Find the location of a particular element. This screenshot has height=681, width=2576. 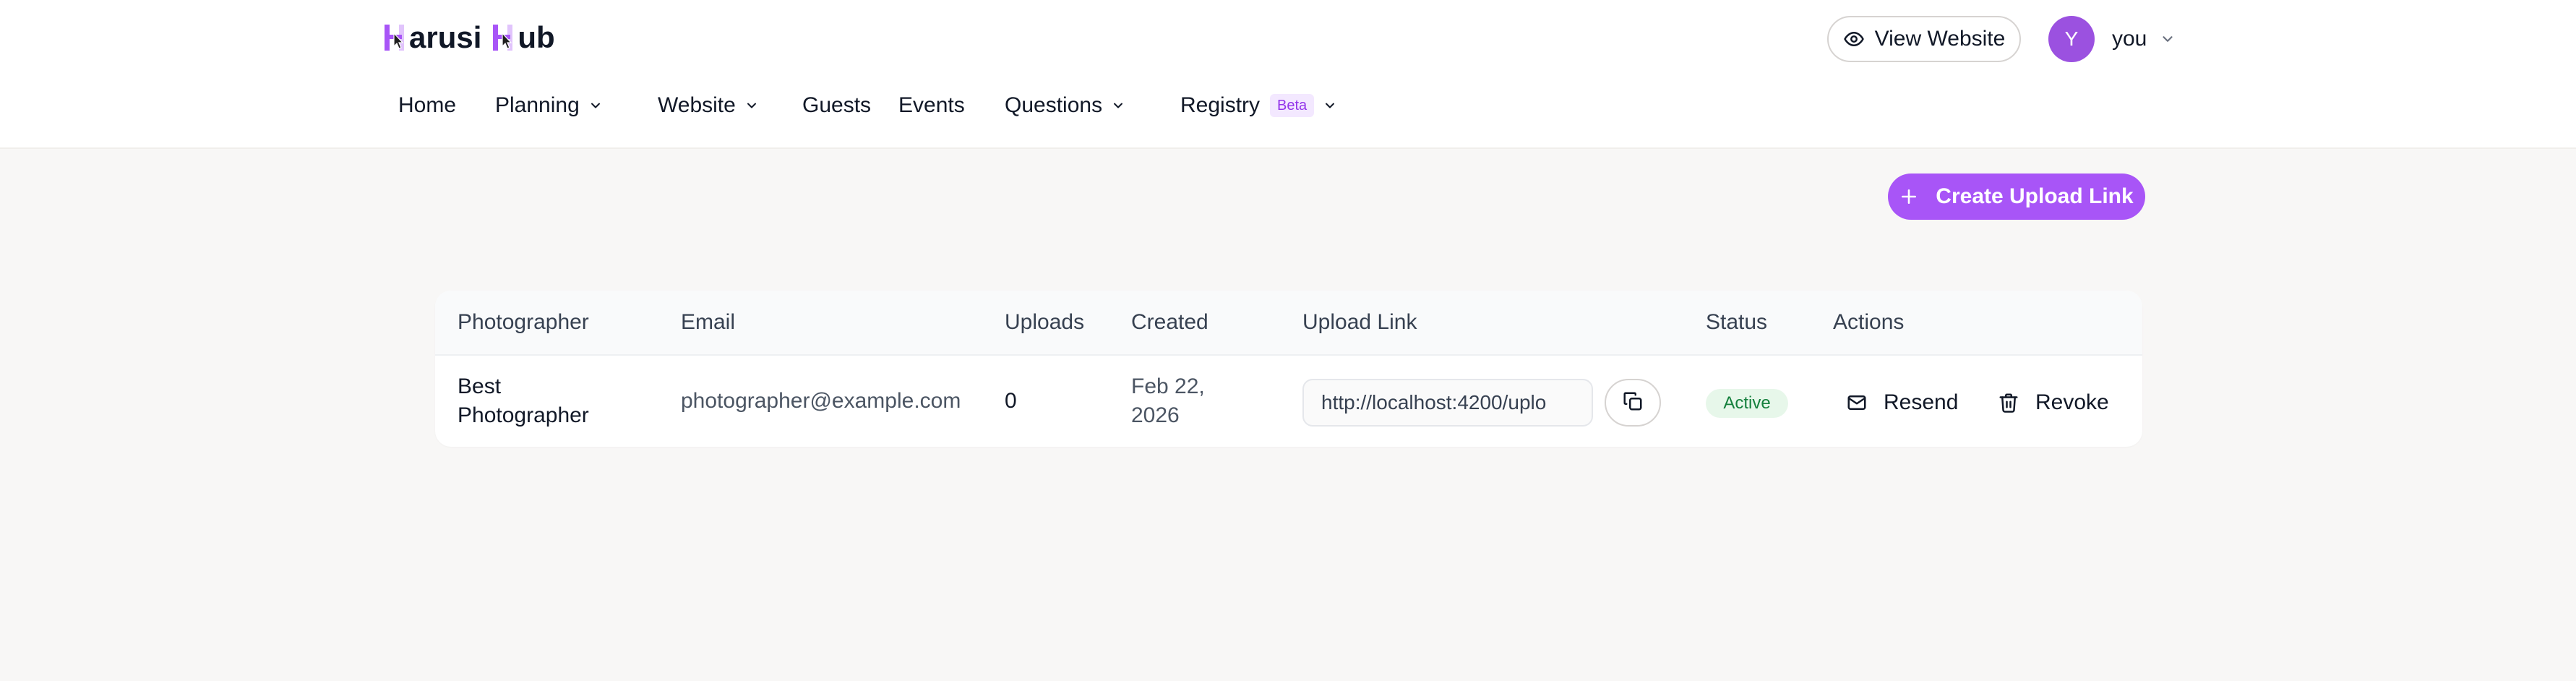

nav-item-label: Registry is located at coordinates (1220, 105).